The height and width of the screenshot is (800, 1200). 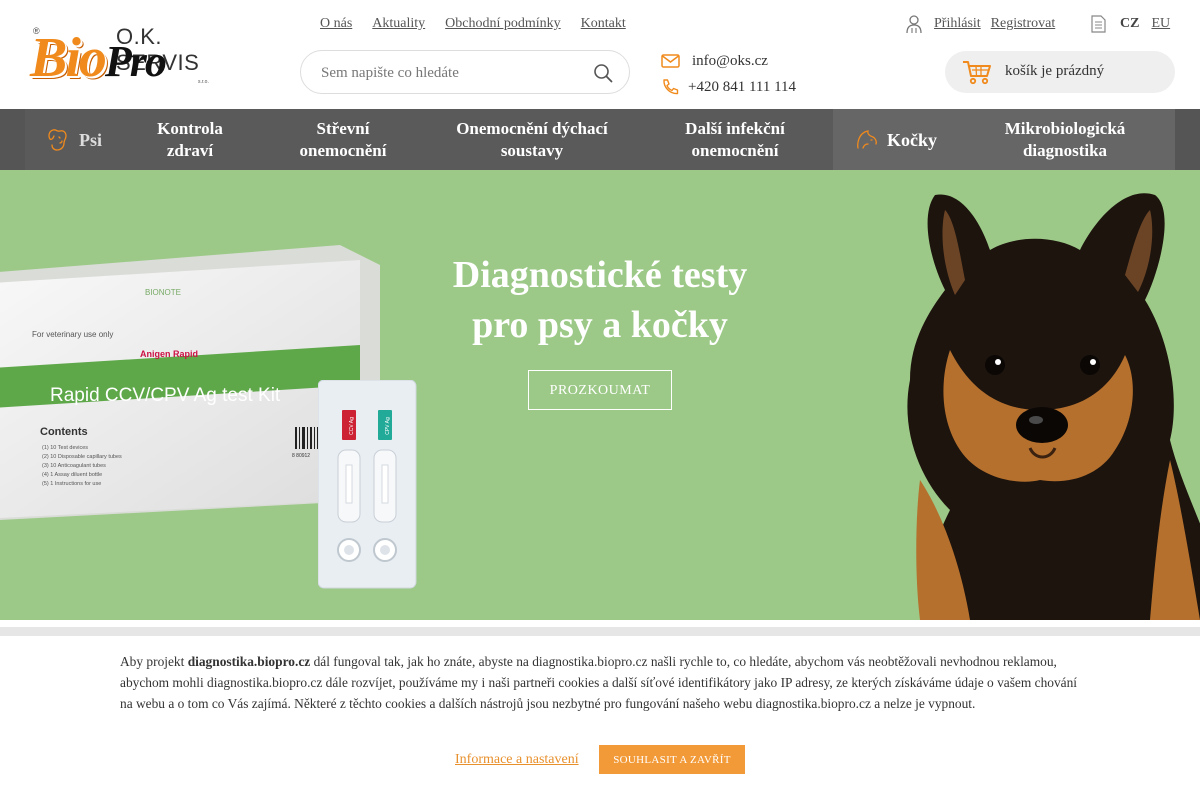 I want to click on search-box, so click(x=465, y=72).